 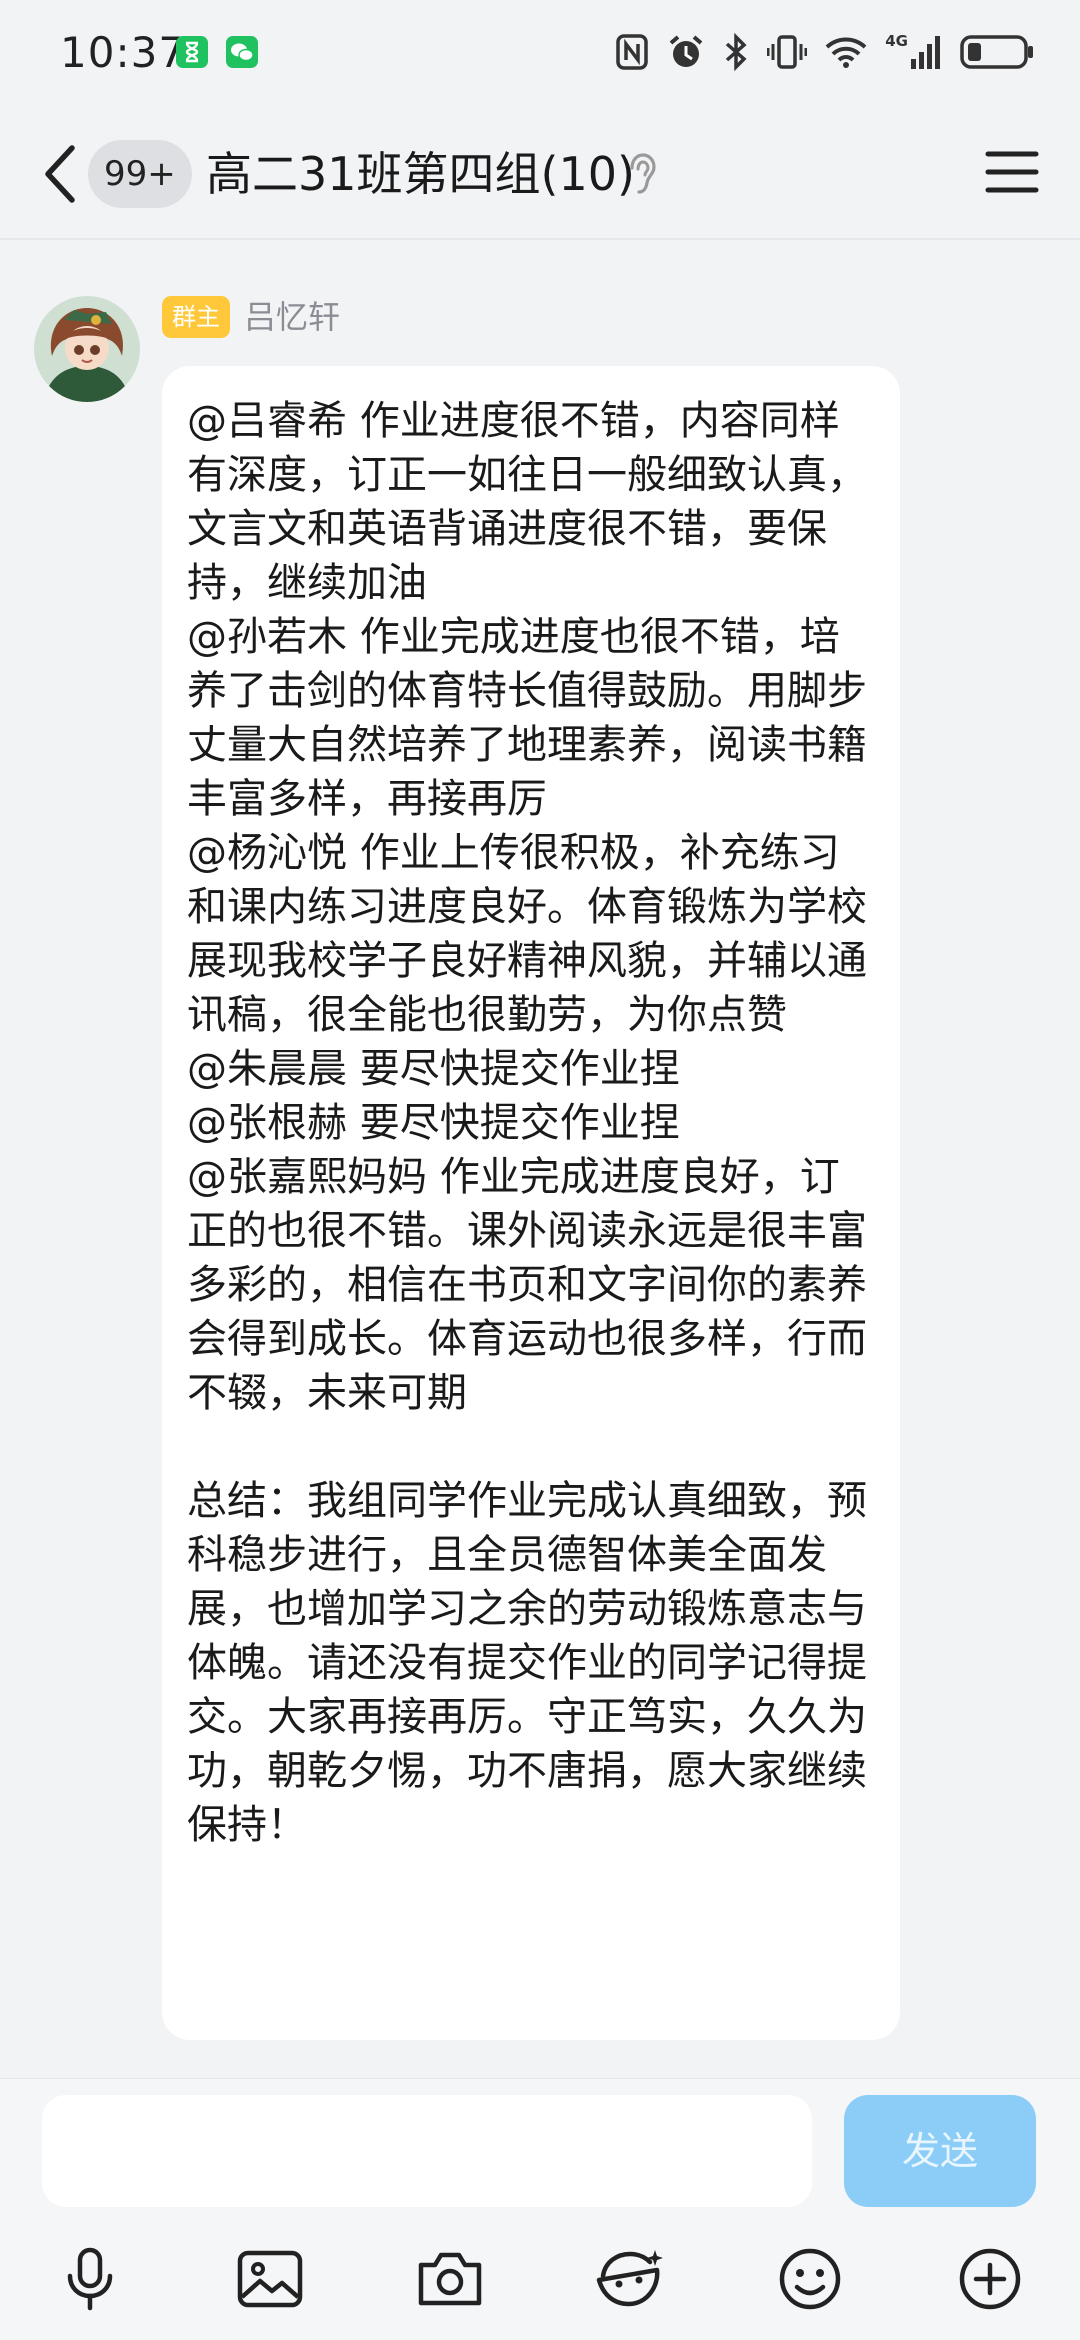 I want to click on status-icons: 4G, so click(x=824, y=52).